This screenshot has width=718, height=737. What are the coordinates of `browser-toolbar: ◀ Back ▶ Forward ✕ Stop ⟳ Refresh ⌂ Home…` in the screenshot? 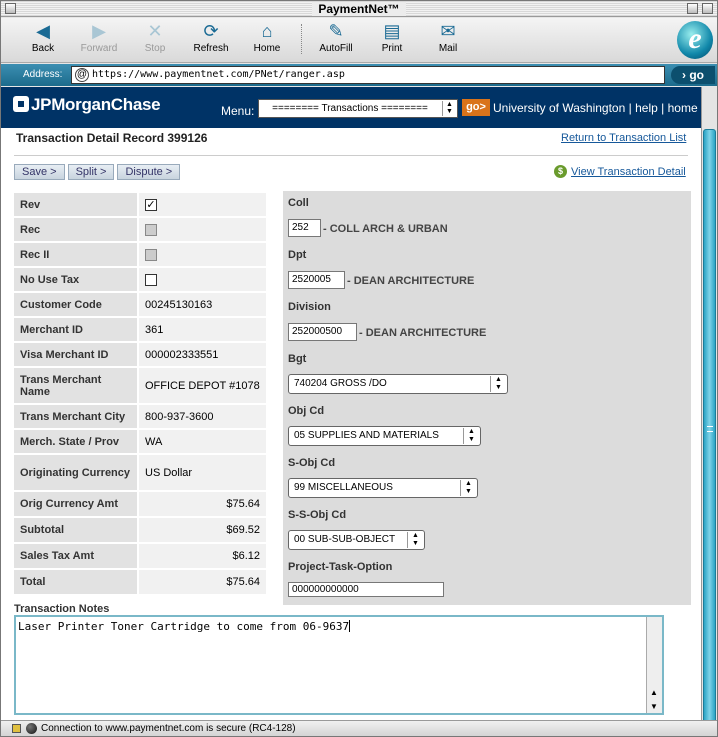 It's located at (359, 40).